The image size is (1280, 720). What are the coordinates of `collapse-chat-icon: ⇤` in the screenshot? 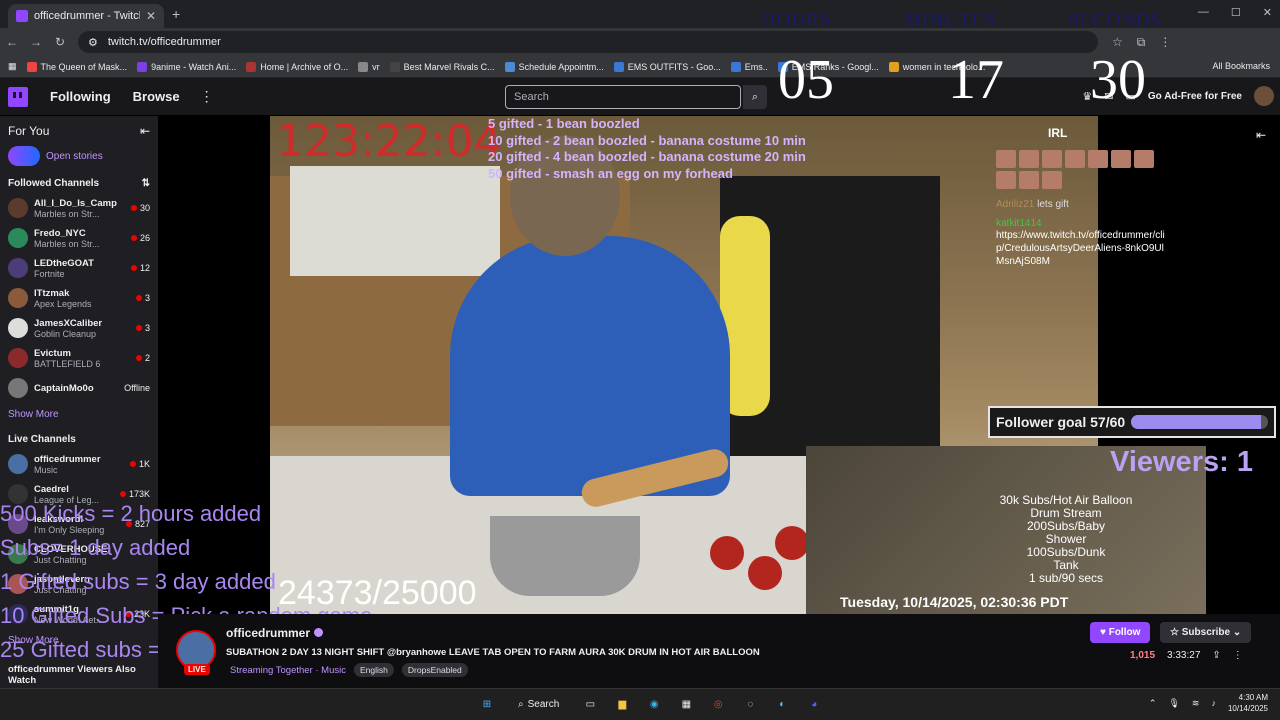 It's located at (1261, 135).